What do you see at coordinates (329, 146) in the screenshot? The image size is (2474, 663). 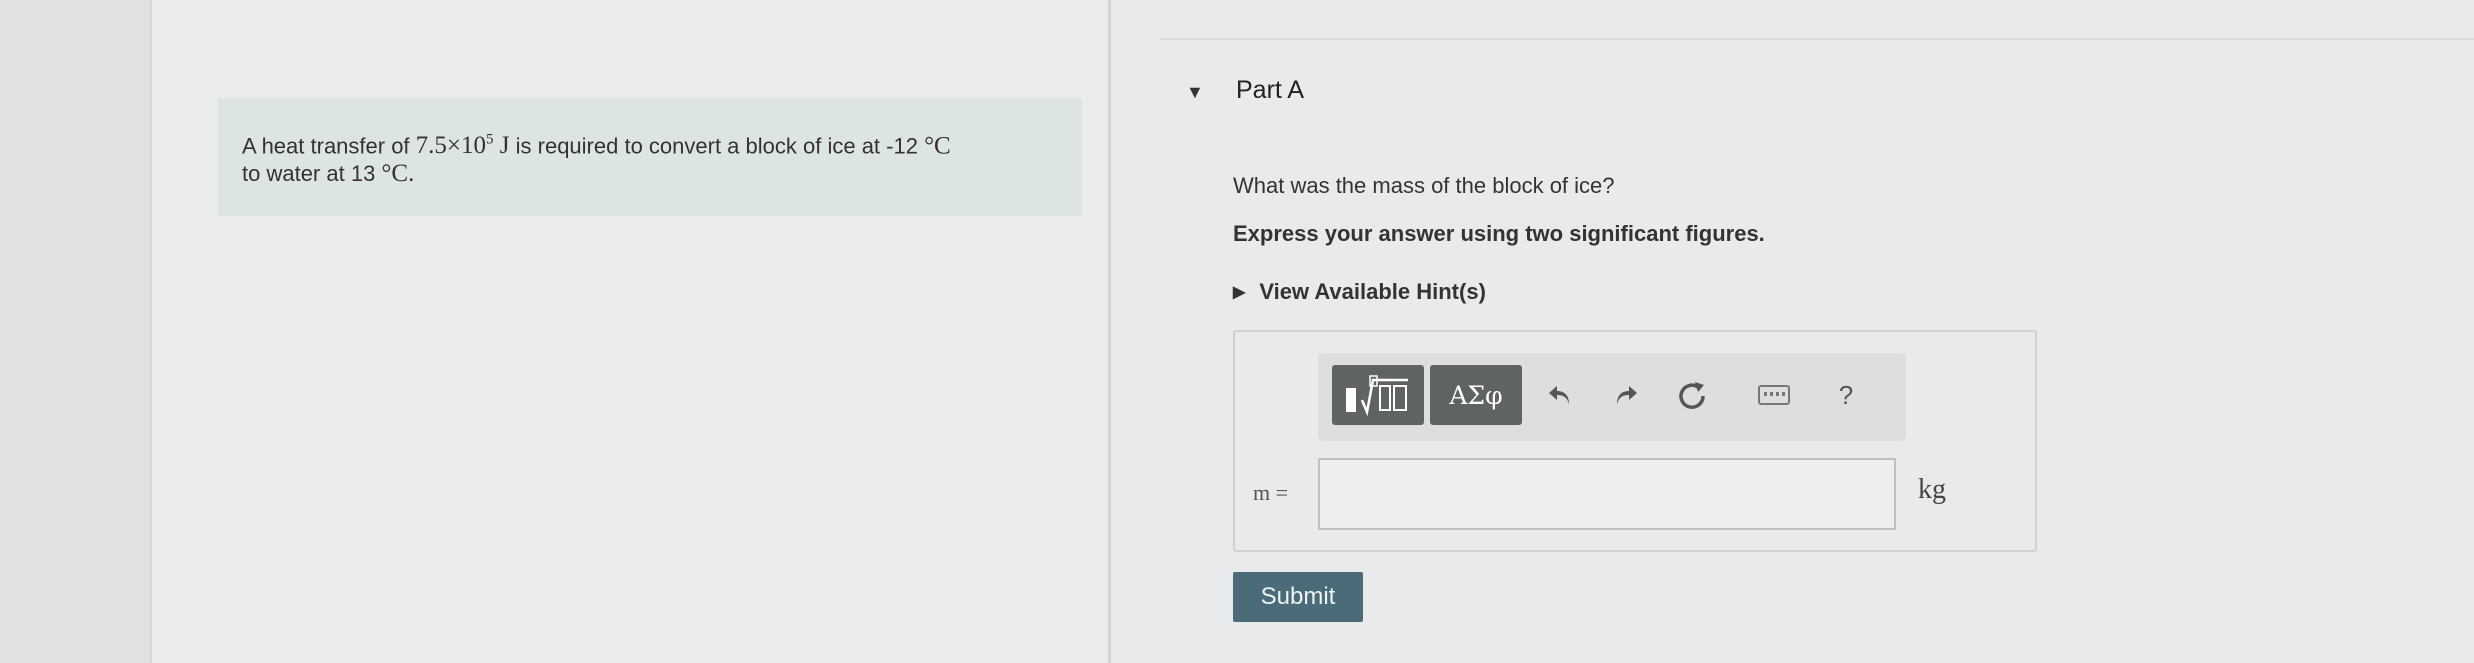 I see `problem-text-before: A heat transfer of` at bounding box center [329, 146].